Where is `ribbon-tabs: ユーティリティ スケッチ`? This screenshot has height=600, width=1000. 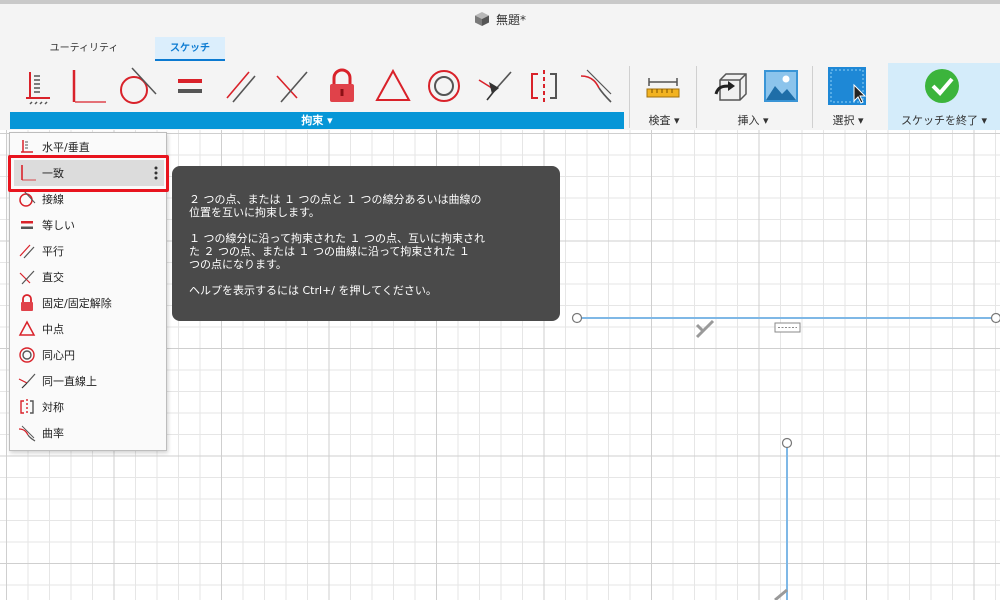
ribbon-tabs: ユーティリティ スケッチ is located at coordinates (500, 49).